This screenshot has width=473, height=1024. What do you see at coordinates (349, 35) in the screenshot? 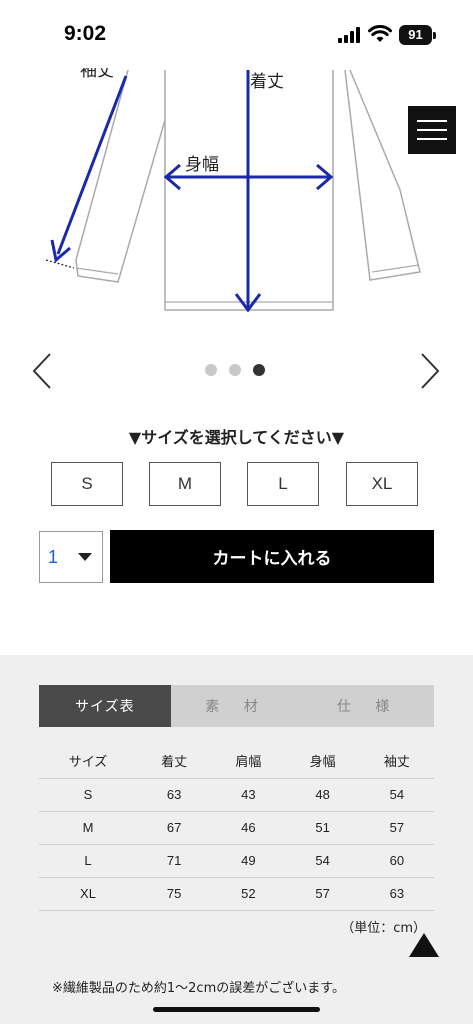
I see `signal-icon` at bounding box center [349, 35].